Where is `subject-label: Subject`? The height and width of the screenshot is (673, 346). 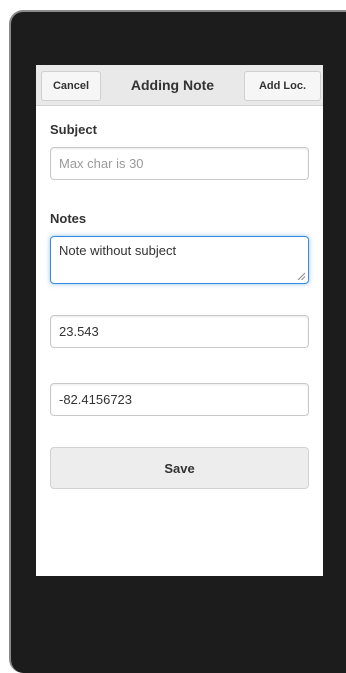 subject-label: Subject is located at coordinates (73, 129).